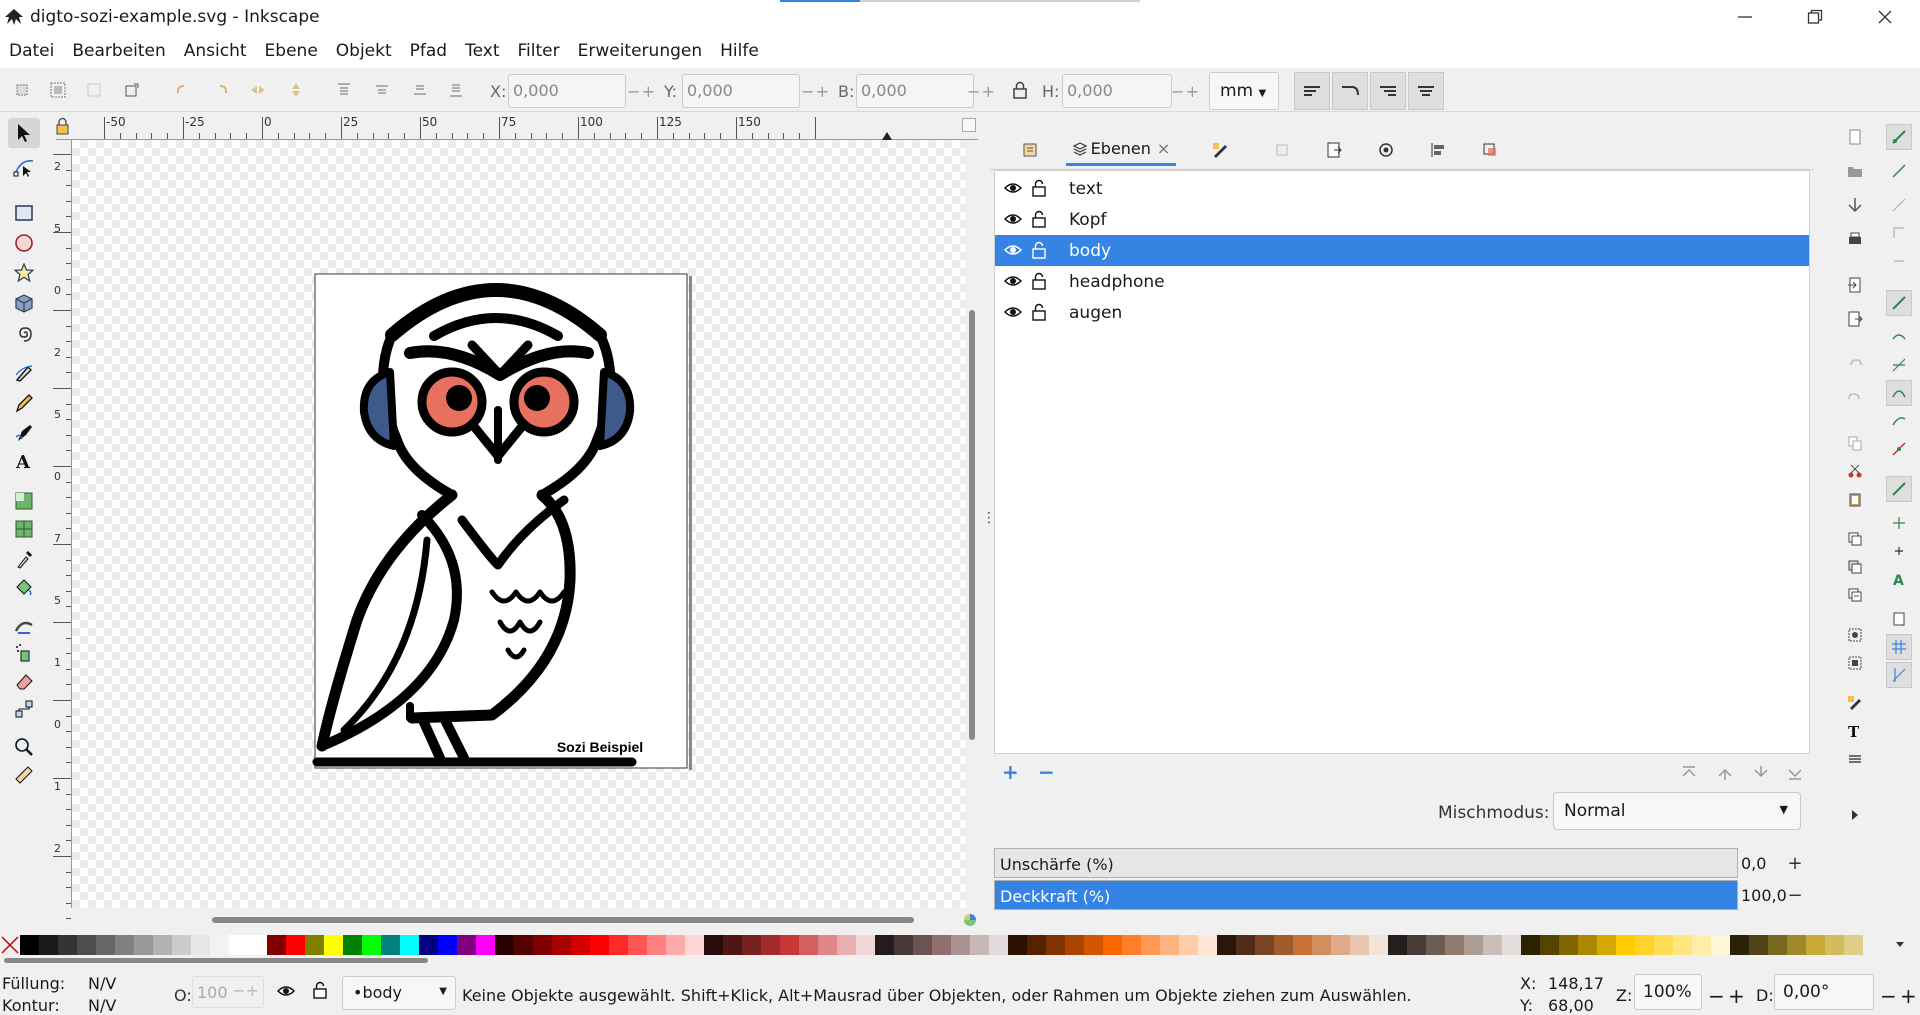 The image size is (1920, 1015). What do you see at coordinates (1855, 815) in the screenshot?
I see `more-commands-button` at bounding box center [1855, 815].